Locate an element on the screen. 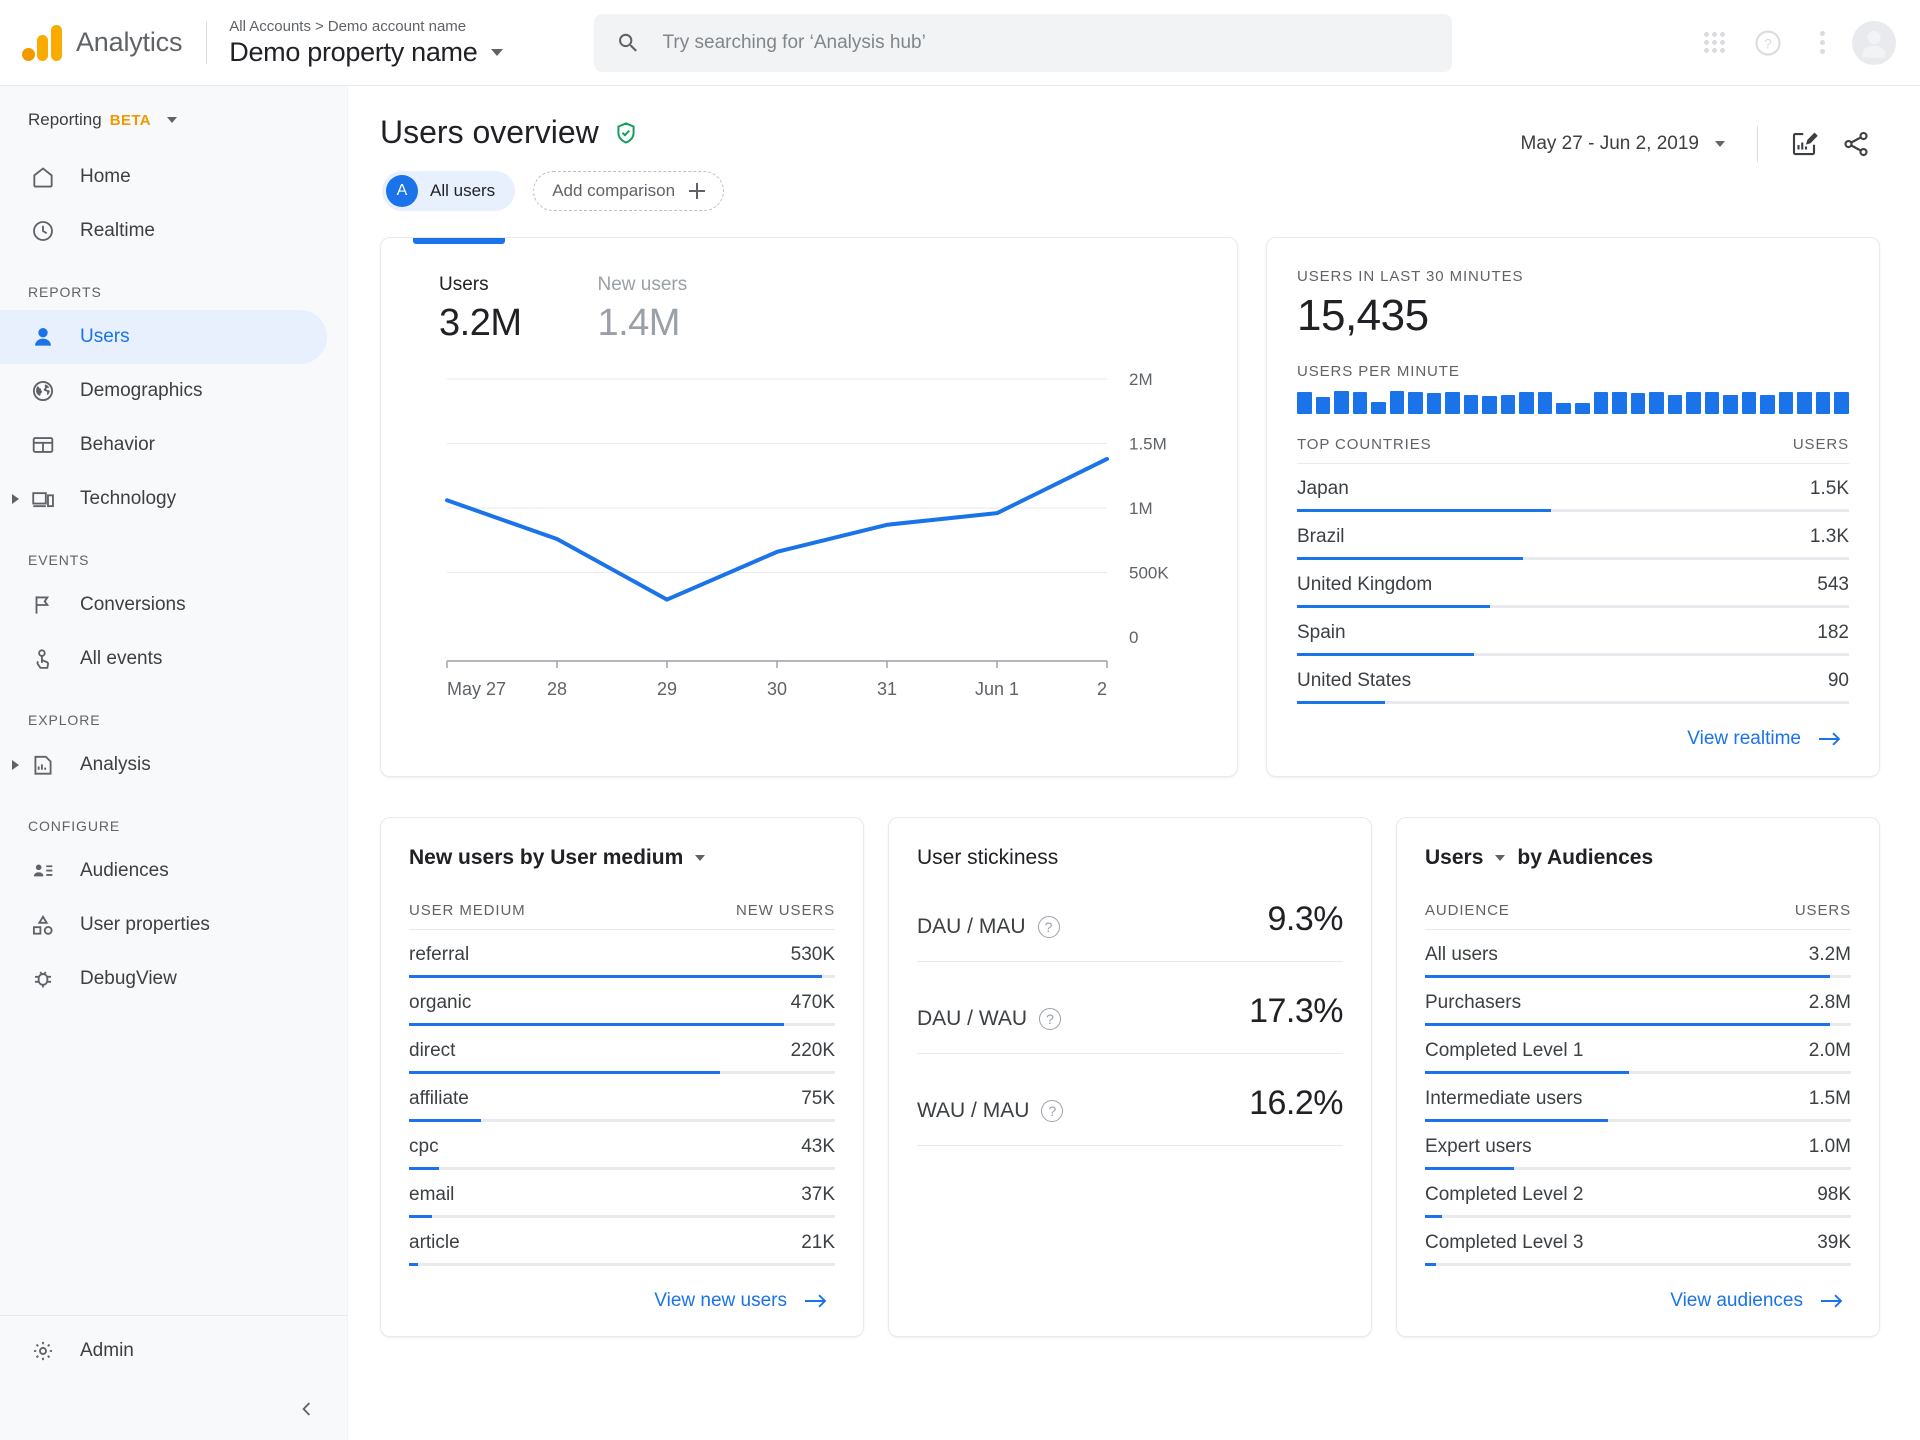  table-row: United States 90 is located at coordinates (1573, 680).